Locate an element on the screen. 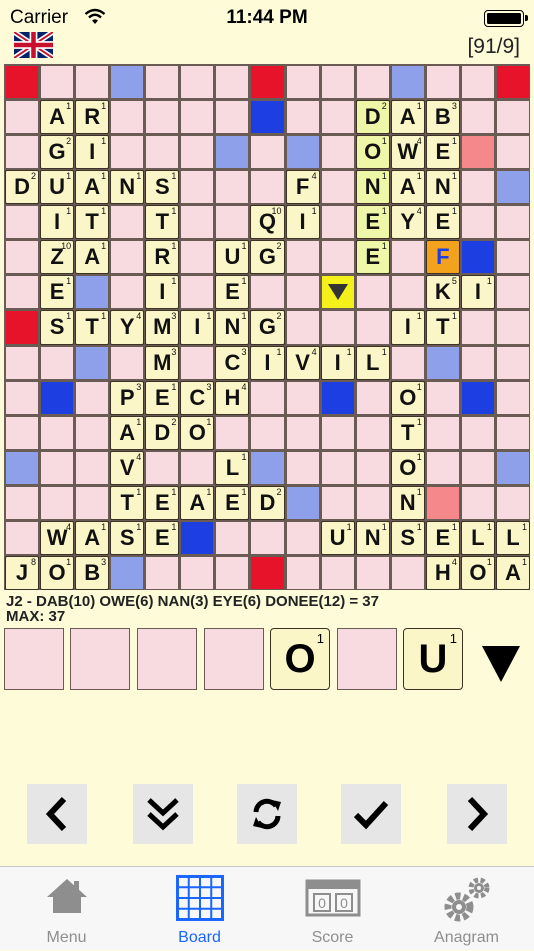  board-tile: W4 is located at coordinates (57, 537).